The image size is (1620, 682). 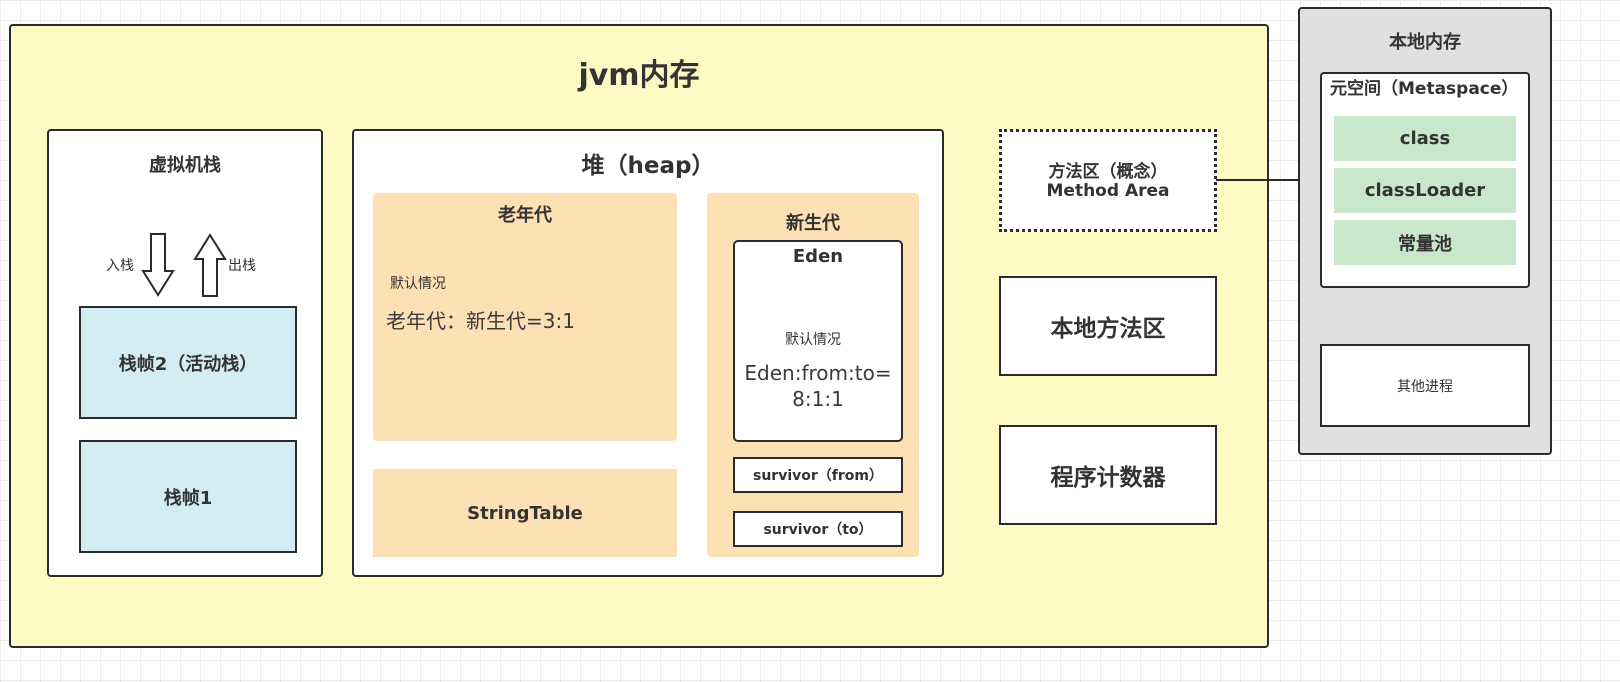 What do you see at coordinates (818, 373) in the screenshot?
I see `eden-ratio-line1: Eden:from:to=` at bounding box center [818, 373].